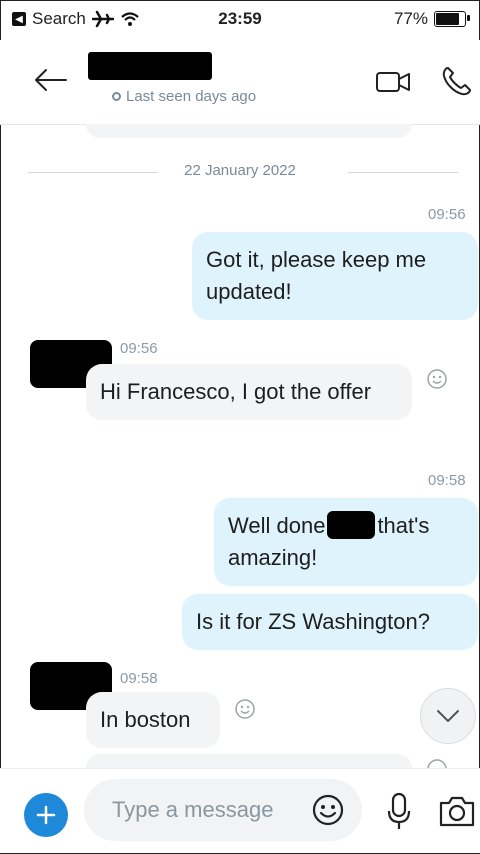 Image resolution: width=480 pixels, height=854 pixels. I want to click on message-input: Type a message, so click(223, 810).